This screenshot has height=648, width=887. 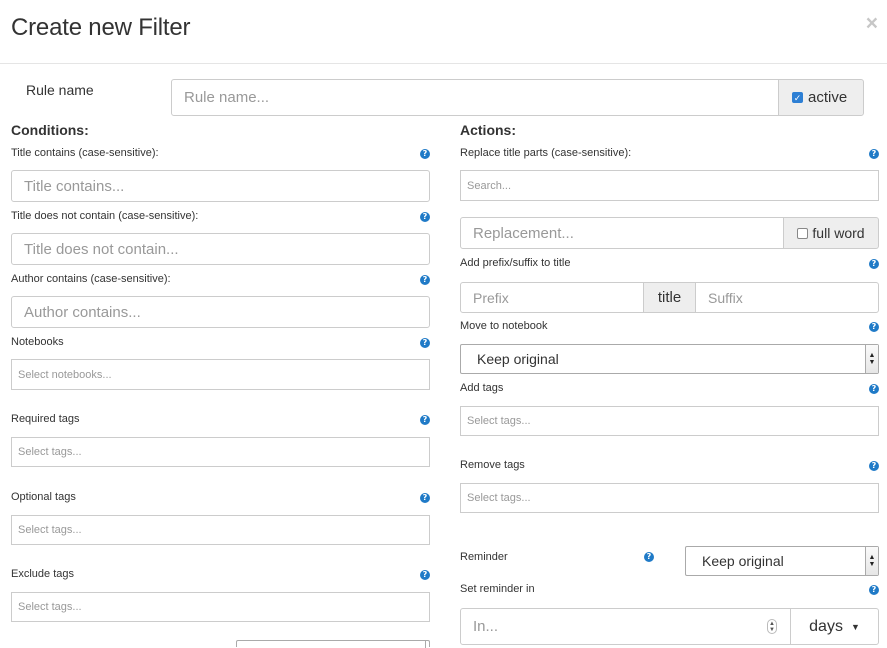 What do you see at coordinates (220, 312) in the screenshot?
I see `author-contains-input` at bounding box center [220, 312].